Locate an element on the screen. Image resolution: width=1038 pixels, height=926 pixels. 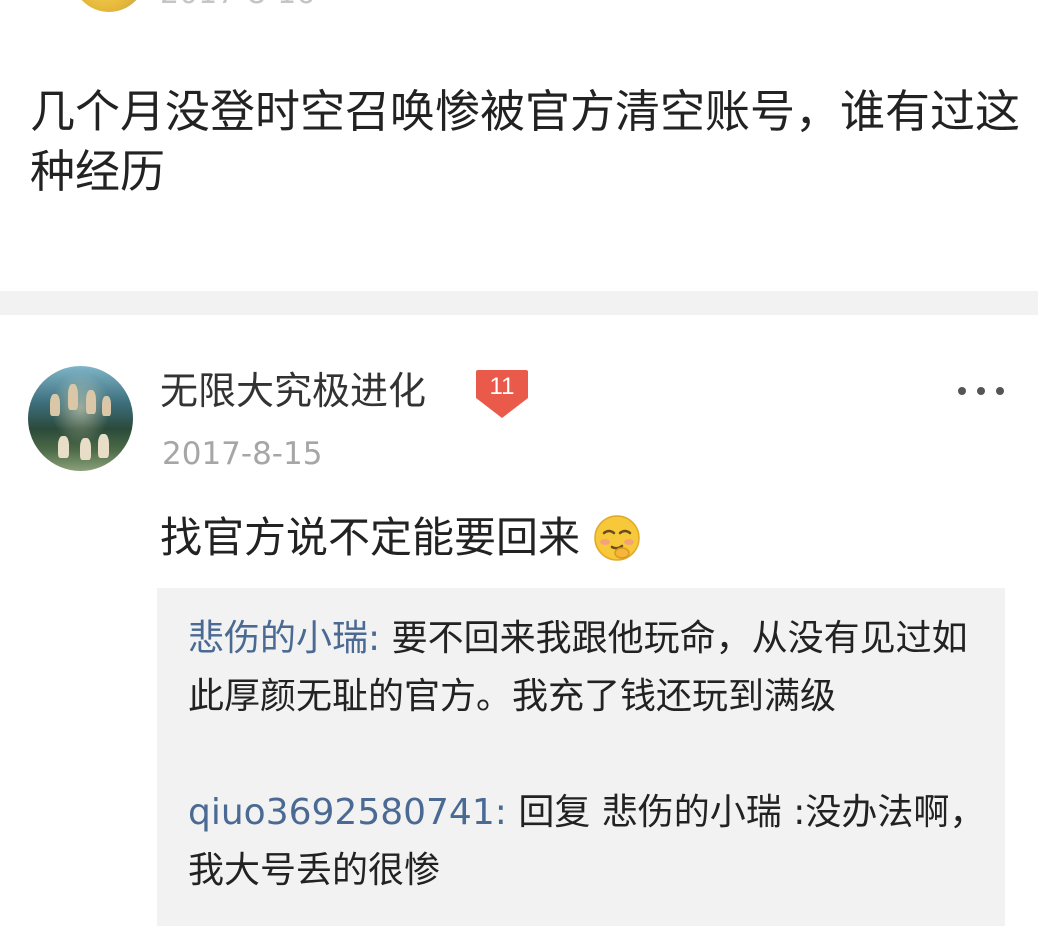
original-poster-avatar is located at coordinates (109, 6).